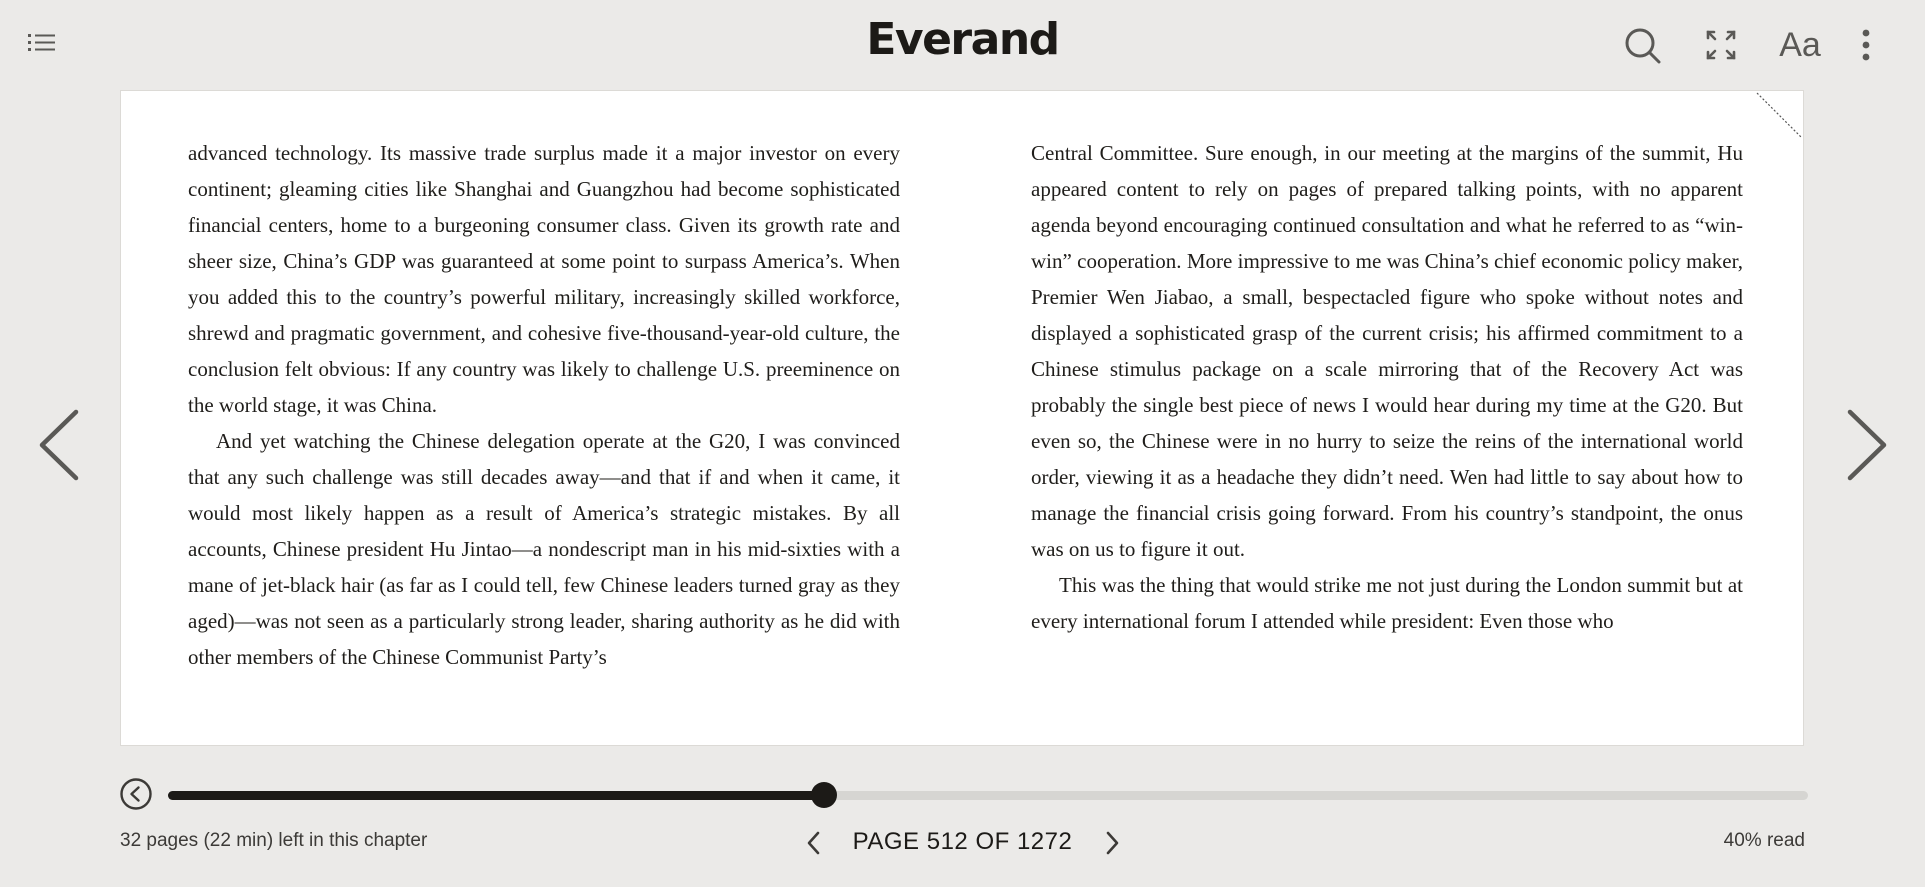 The image size is (1925, 887). I want to click on progress-slider-thumb, so click(824, 795).